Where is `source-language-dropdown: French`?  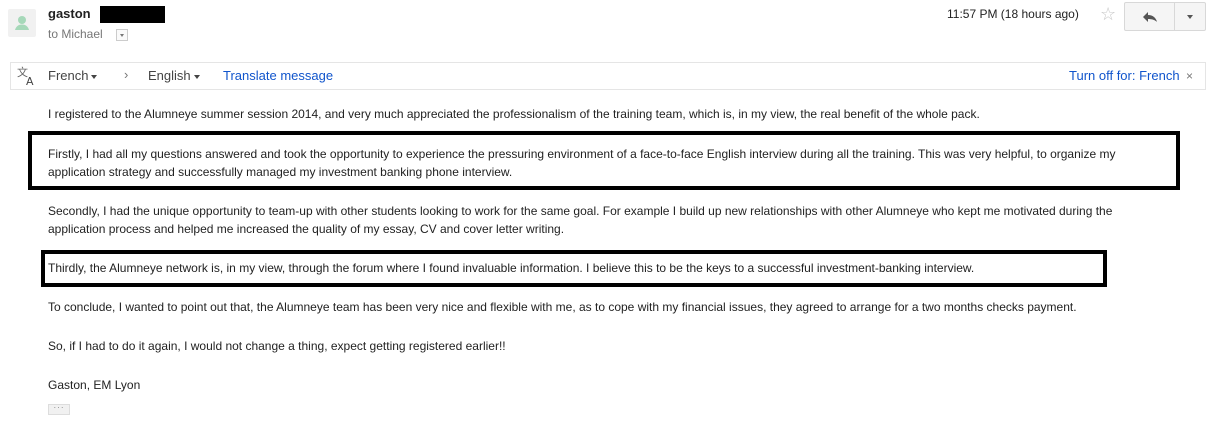 source-language-dropdown: French is located at coordinates (72, 75).